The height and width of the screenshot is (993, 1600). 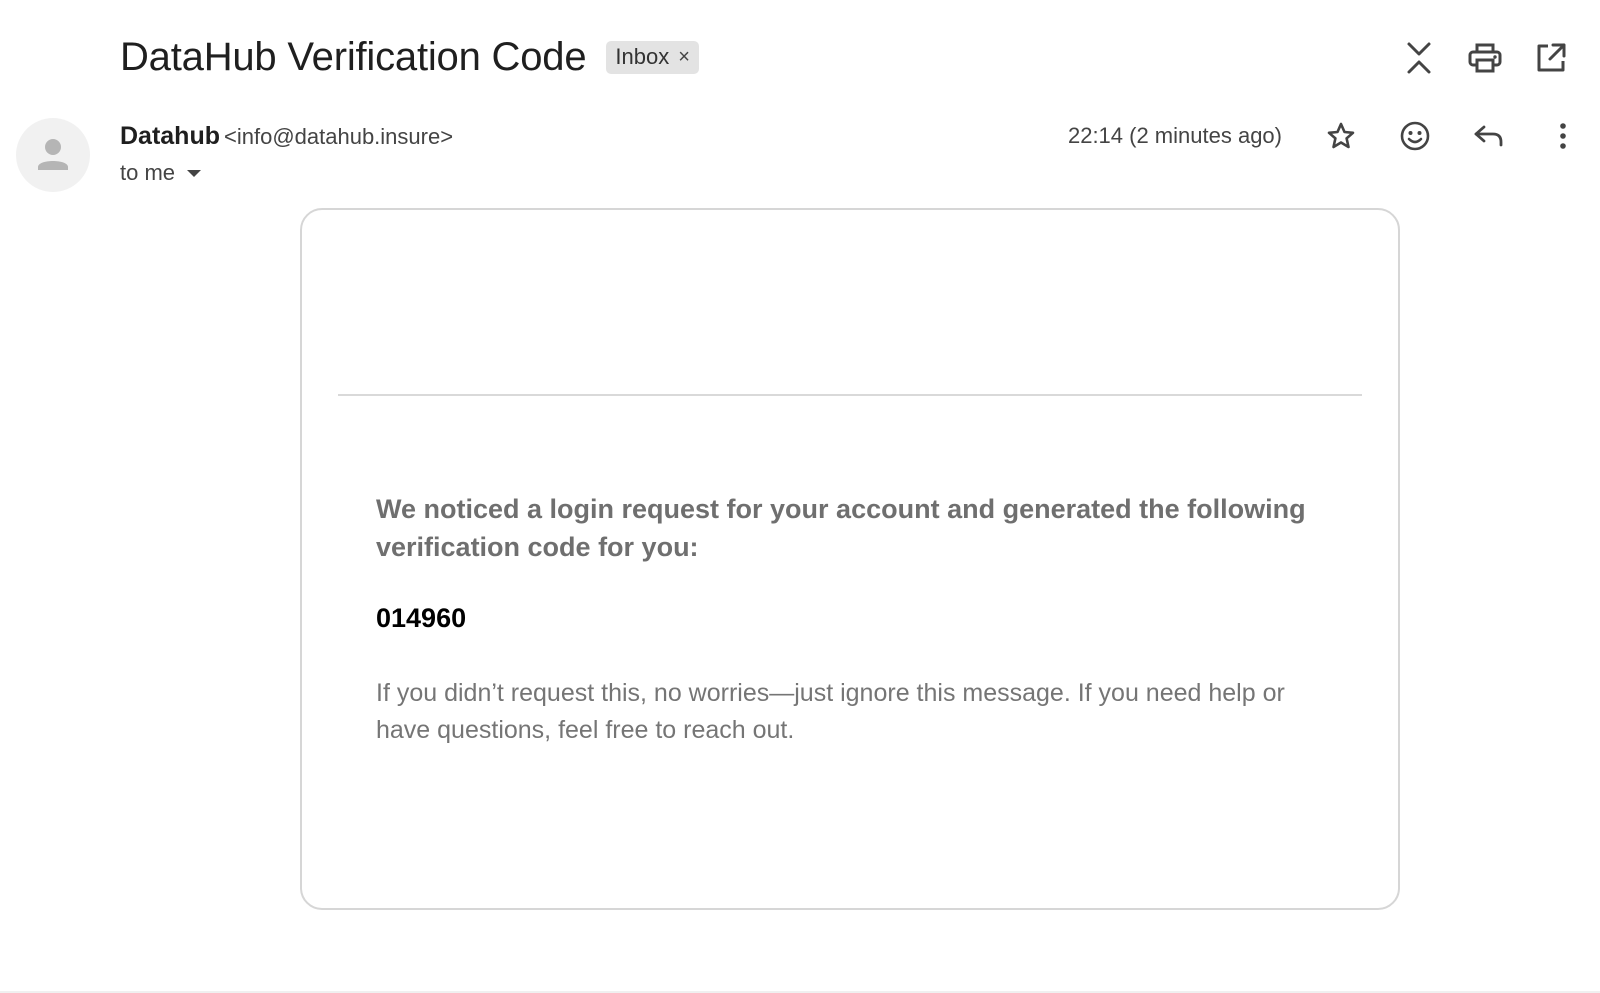 I want to click on reply-button, so click(x=1489, y=136).